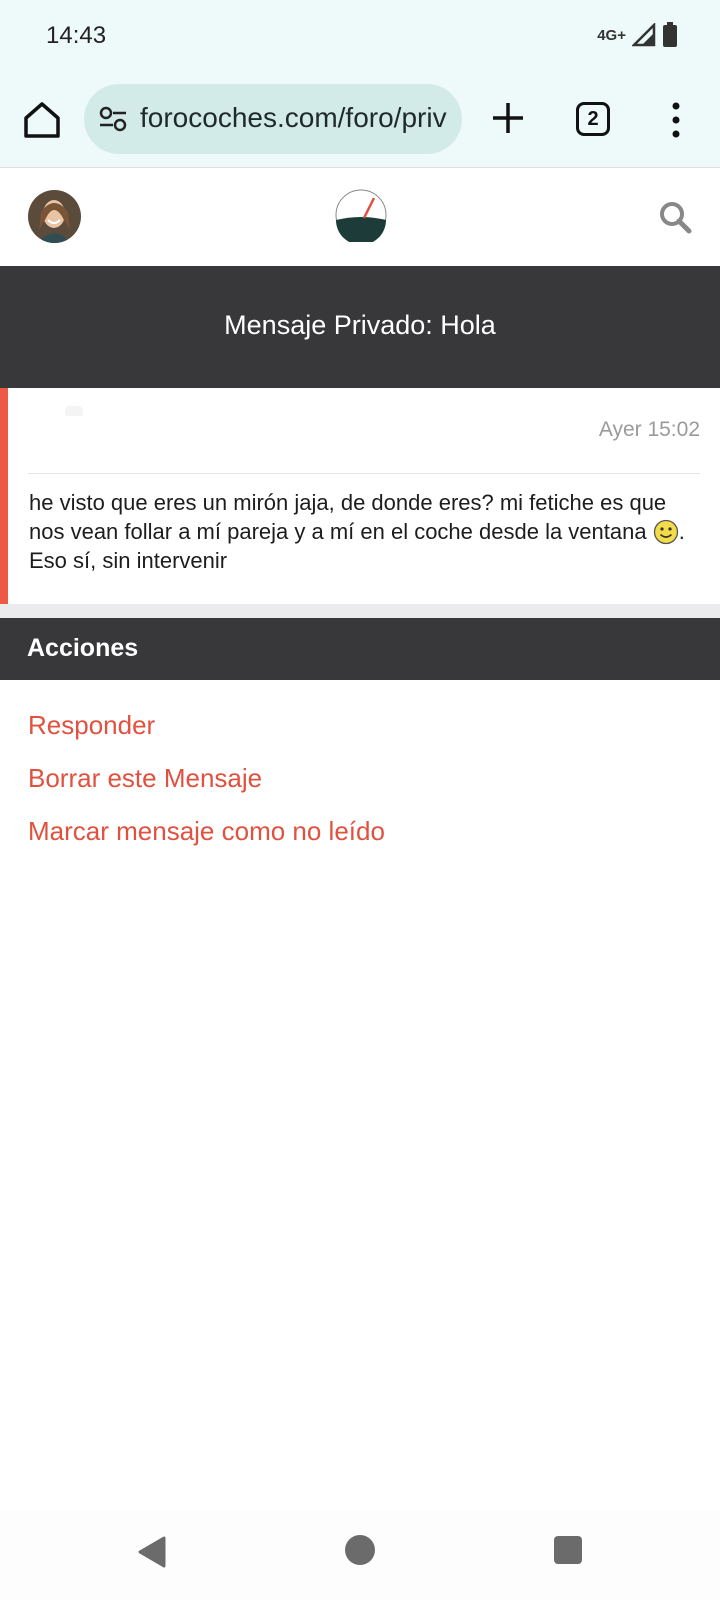 The width and height of the screenshot is (720, 1600). Describe the element at coordinates (293, 118) in the screenshot. I see `url-text: forocoches.com/foro/priv` at that location.